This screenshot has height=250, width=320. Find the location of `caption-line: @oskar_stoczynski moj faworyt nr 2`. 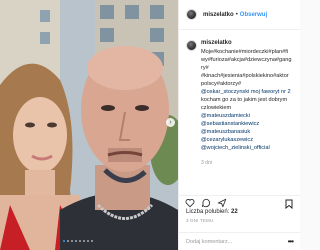

caption-line: @oskar_stoczynski moj faworyt nr 2 is located at coordinates (247, 92).